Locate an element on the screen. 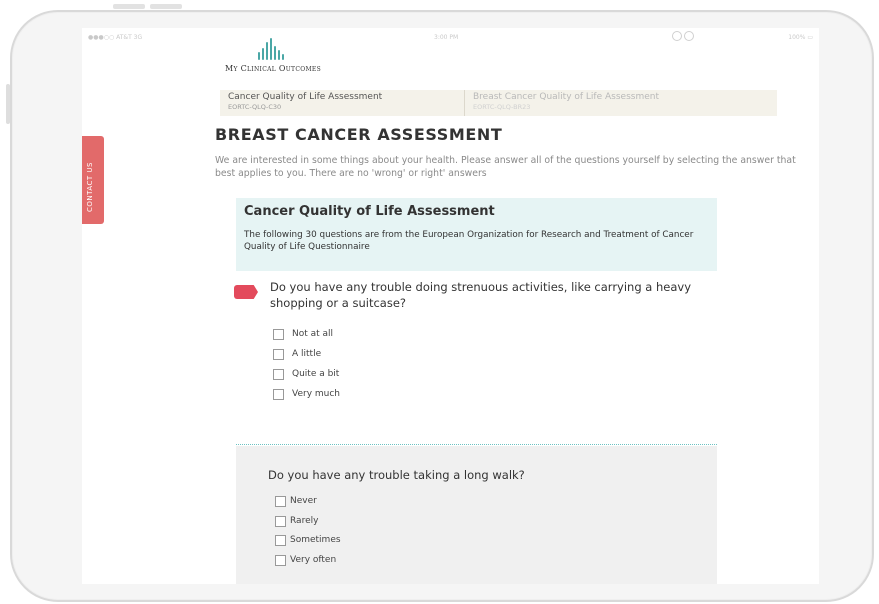  answer-option: A little is located at coordinates (297, 354).